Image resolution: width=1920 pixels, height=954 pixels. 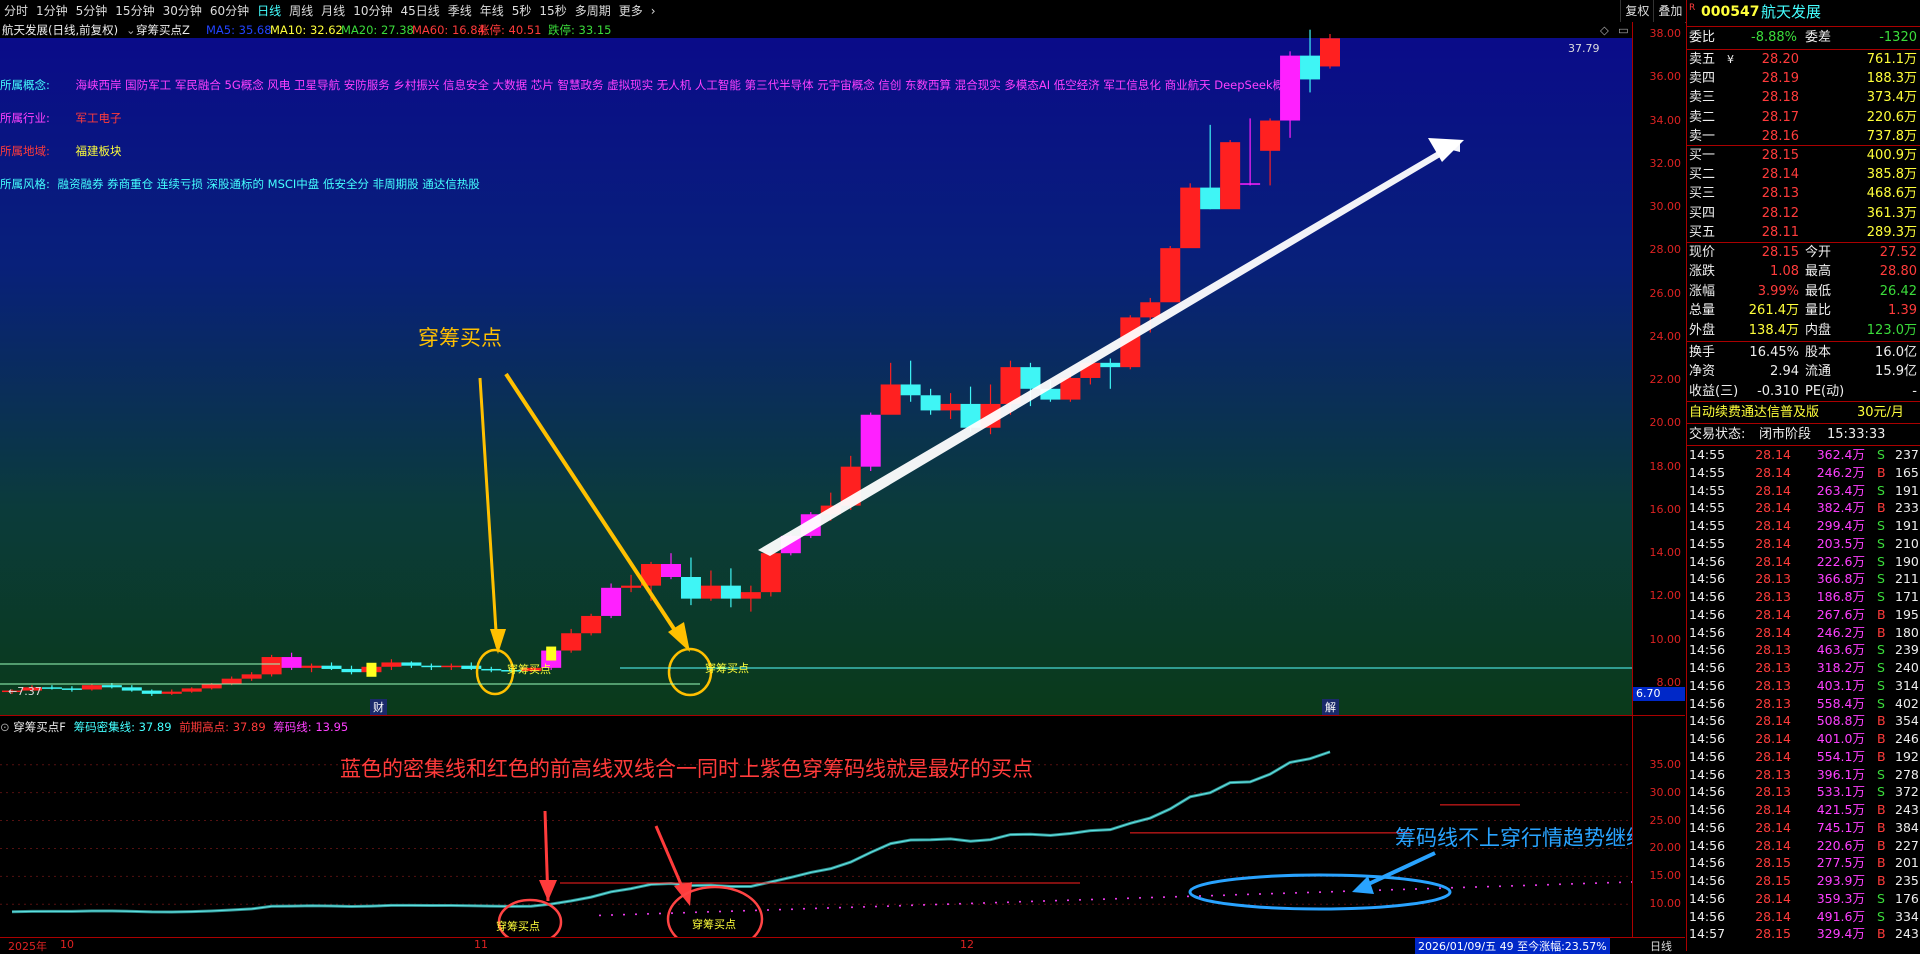 What do you see at coordinates (1803, 686) in the screenshot?
I see `tick-row: 14:56 28.13 403.1万 S 314` at bounding box center [1803, 686].